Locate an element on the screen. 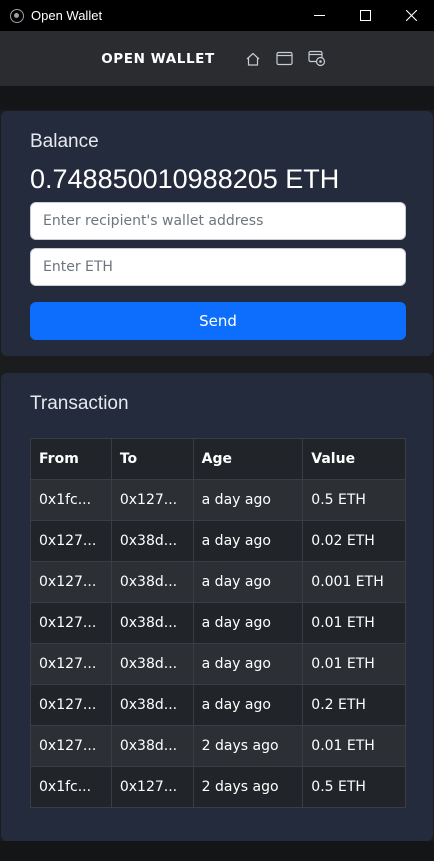 This screenshot has width=434, height=861. cell-value: 0.001 ETH is located at coordinates (354, 582).